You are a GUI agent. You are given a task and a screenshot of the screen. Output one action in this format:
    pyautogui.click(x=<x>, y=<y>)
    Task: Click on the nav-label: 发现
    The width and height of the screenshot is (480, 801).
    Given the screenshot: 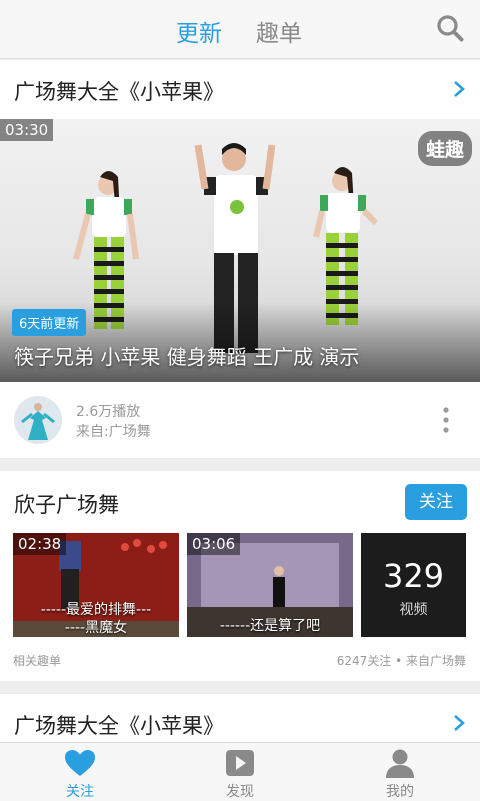 What is the action you would take?
    pyautogui.click(x=240, y=792)
    